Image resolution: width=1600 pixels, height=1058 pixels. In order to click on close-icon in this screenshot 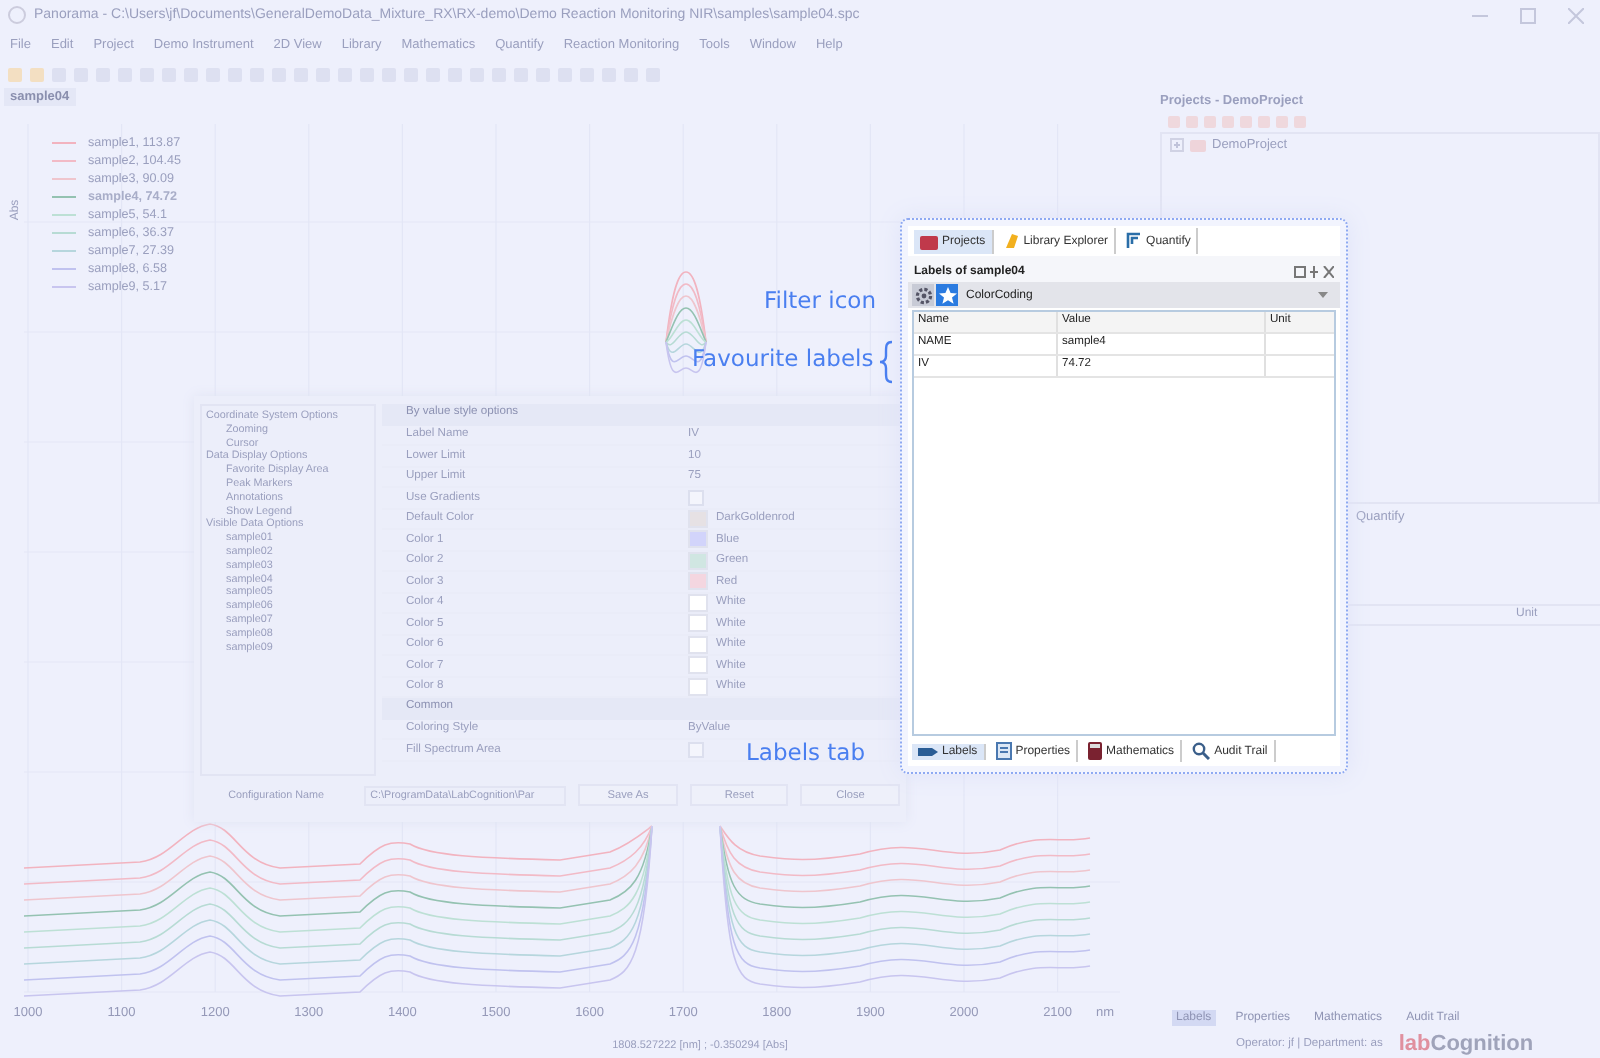, I will do `click(1576, 15)`.